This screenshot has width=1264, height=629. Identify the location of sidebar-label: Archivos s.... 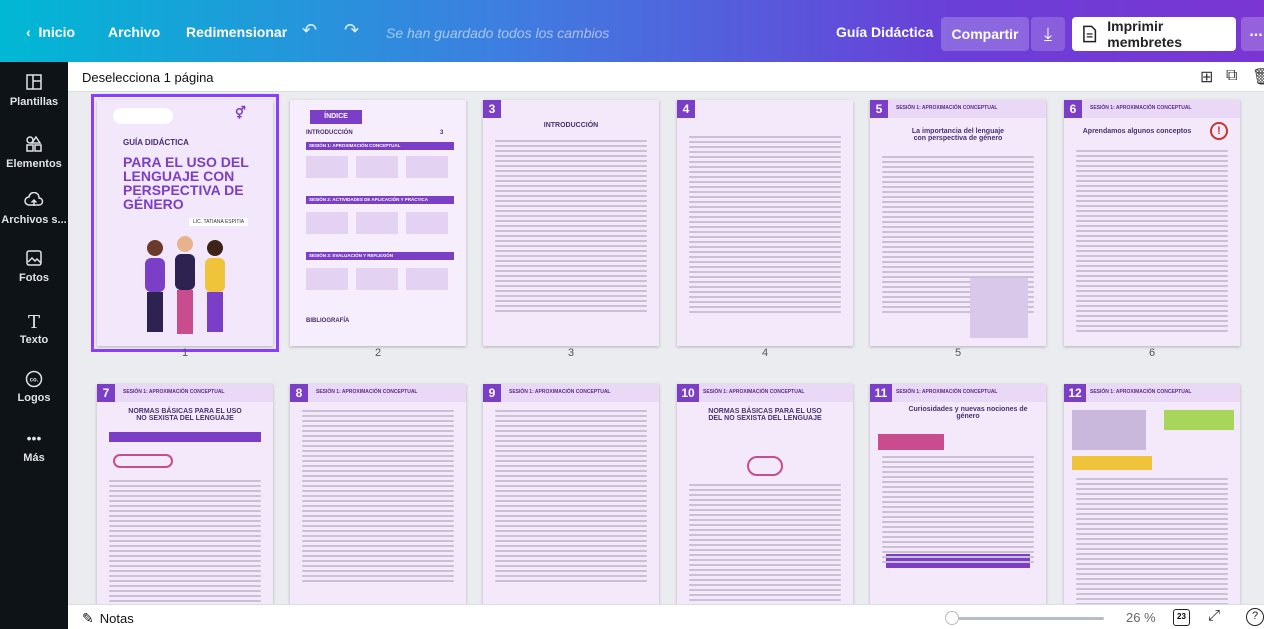
(34, 220).